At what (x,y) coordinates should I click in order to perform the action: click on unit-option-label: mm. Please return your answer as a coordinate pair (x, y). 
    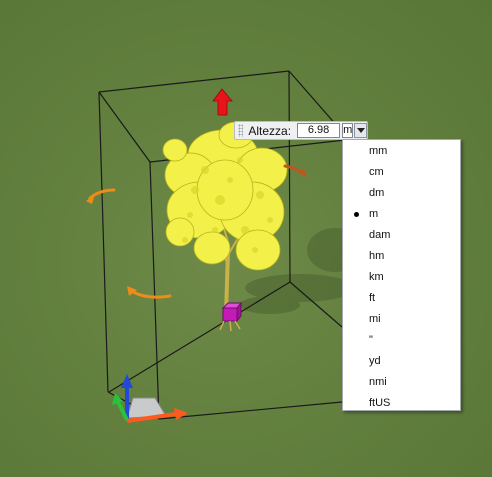
    Looking at the image, I should click on (378, 151).